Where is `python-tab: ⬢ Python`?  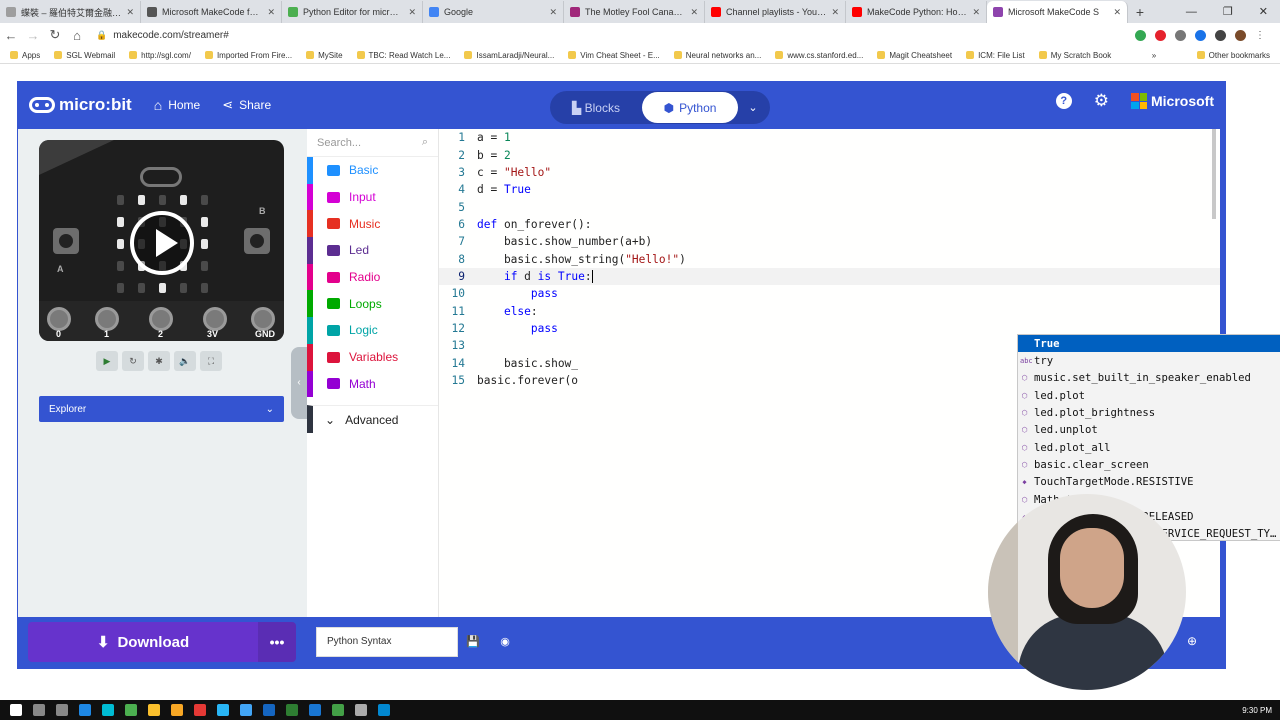 python-tab: ⬢ Python is located at coordinates (690, 107).